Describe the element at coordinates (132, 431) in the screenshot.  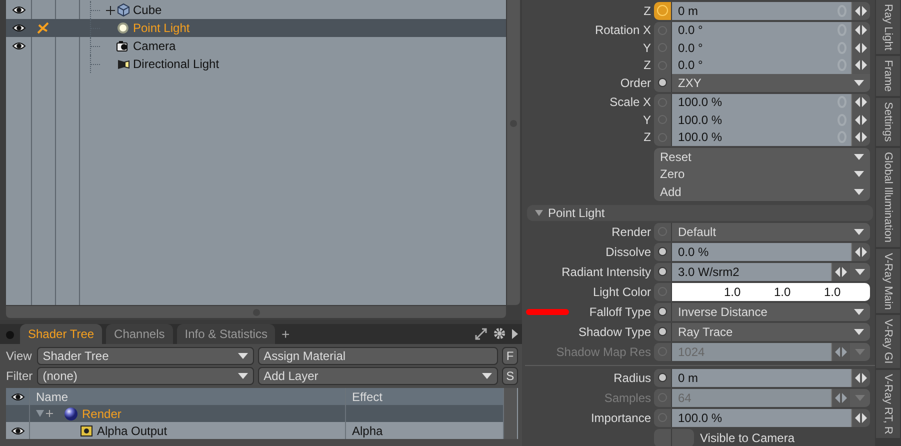
I see `layer-name: Alpha Output` at that location.